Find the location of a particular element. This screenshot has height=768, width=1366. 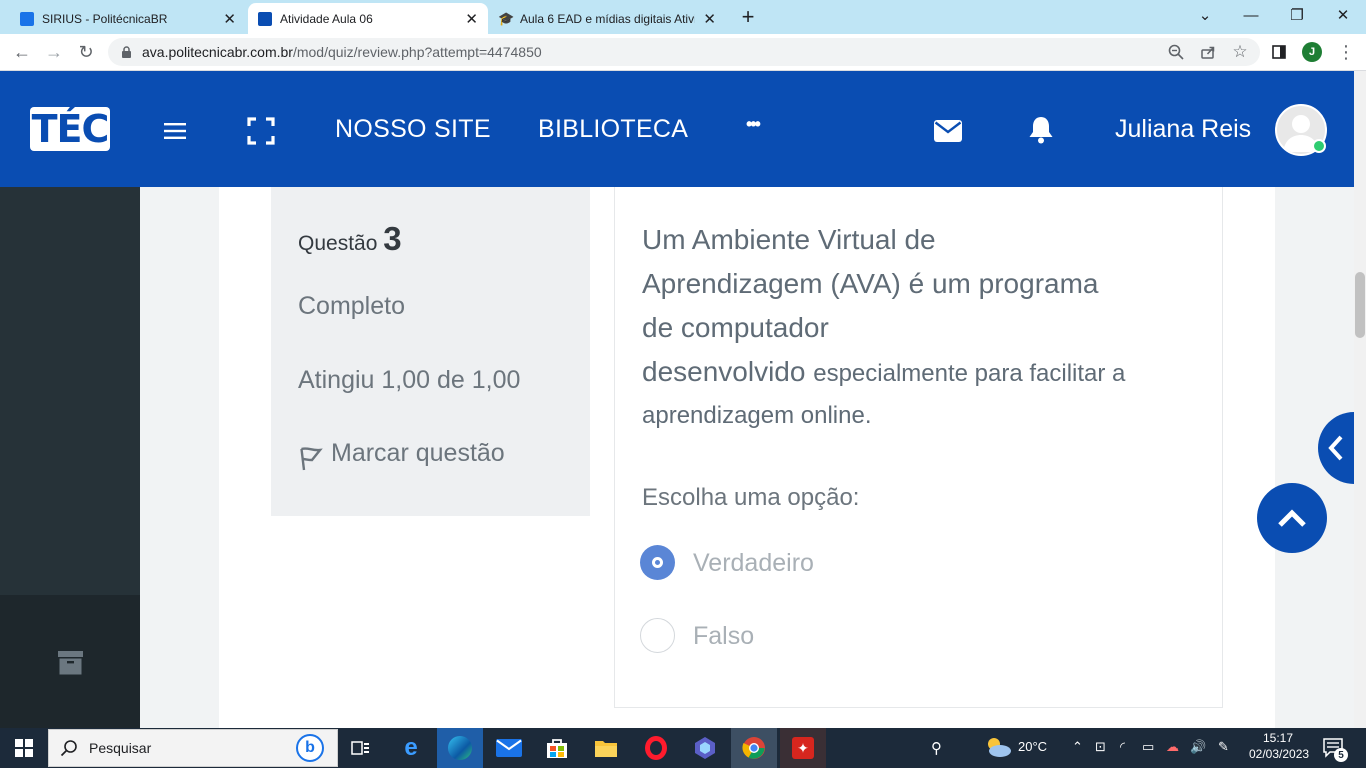

acrobat-taskbar-button: ✦ is located at coordinates (803, 748).